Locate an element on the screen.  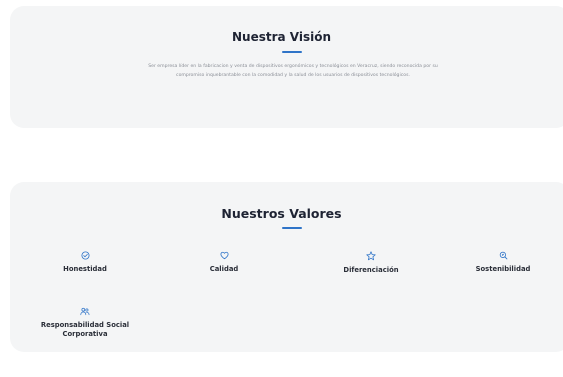
value-label-honestidad: Honestidad is located at coordinates (85, 269).